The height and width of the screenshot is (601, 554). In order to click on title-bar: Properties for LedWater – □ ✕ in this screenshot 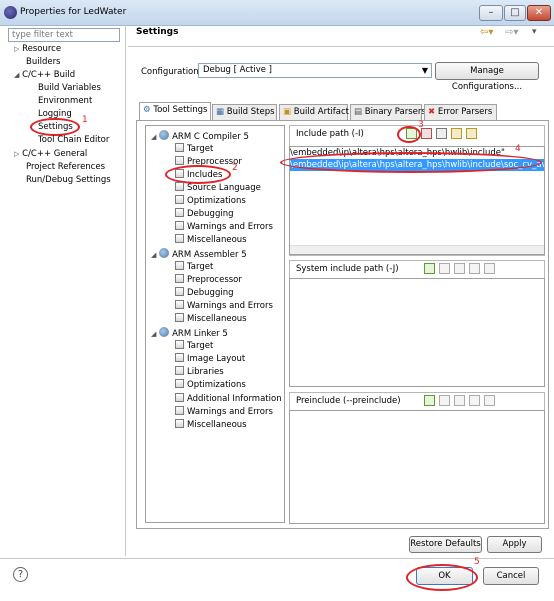, I will do `click(277, 13)`.